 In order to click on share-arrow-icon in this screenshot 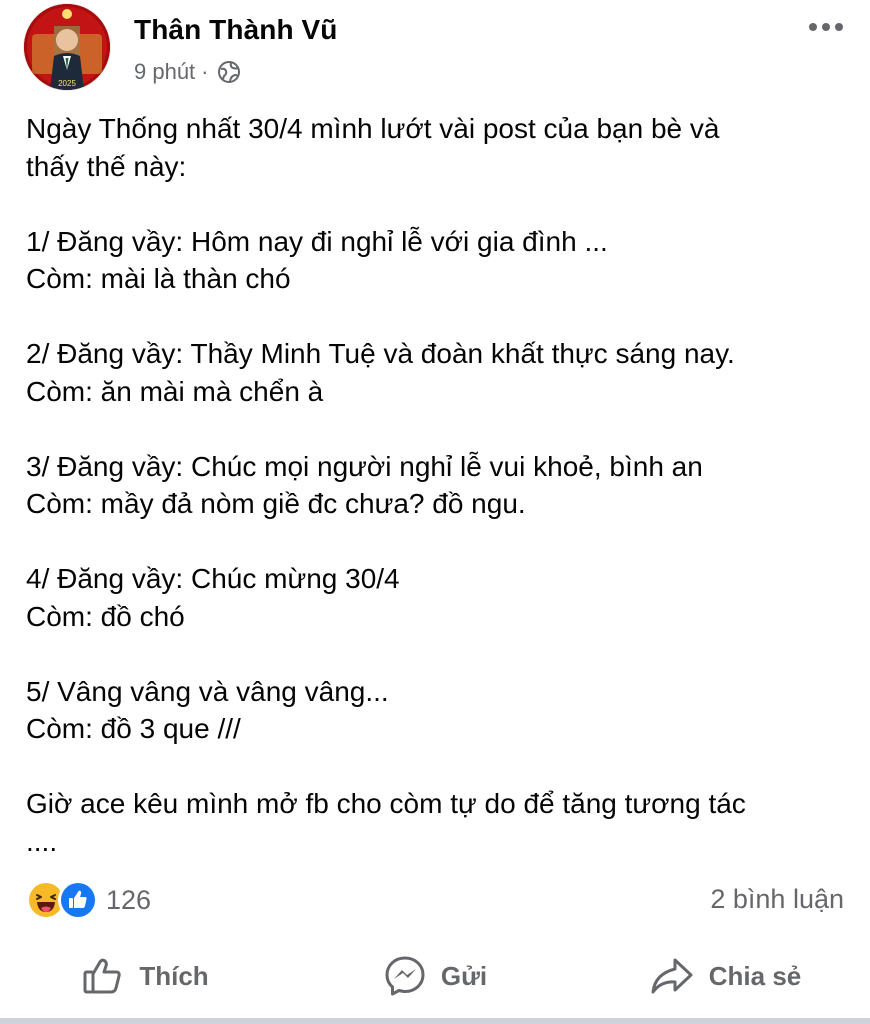, I will do `click(672, 976)`.